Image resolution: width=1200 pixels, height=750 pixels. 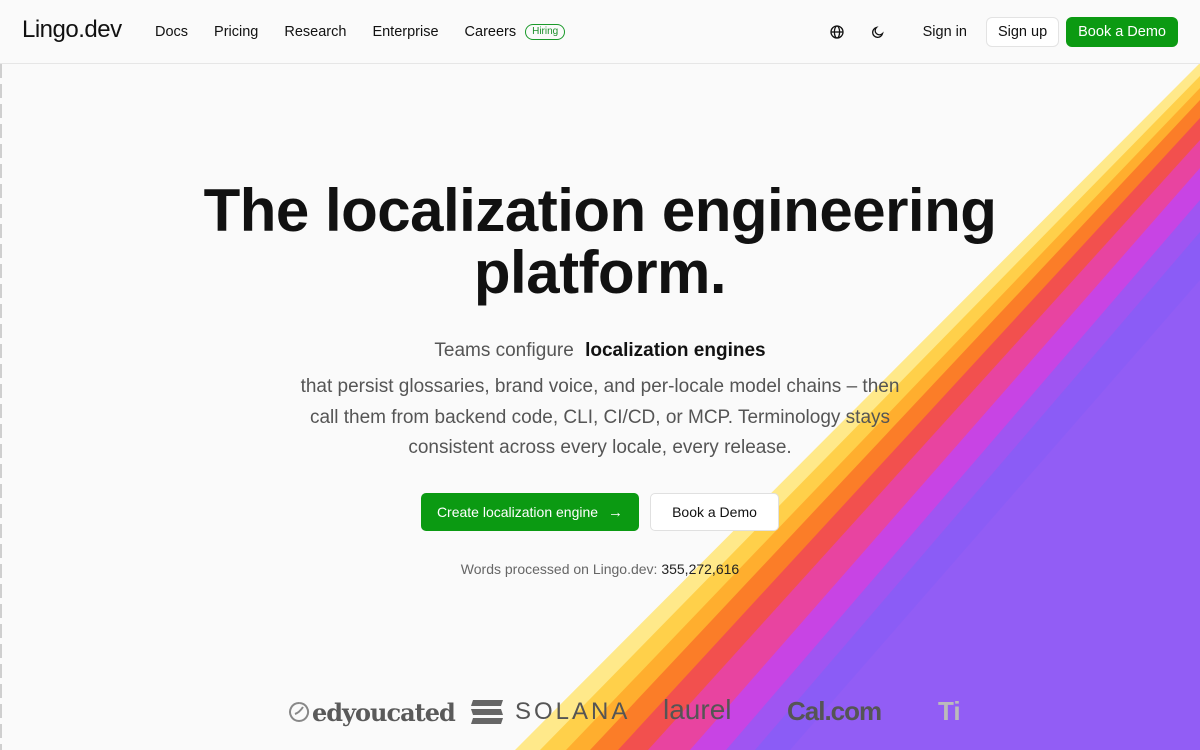 What do you see at coordinates (384, 712) in the screenshot?
I see `logo-edyoucated-text: edyoucated` at bounding box center [384, 712].